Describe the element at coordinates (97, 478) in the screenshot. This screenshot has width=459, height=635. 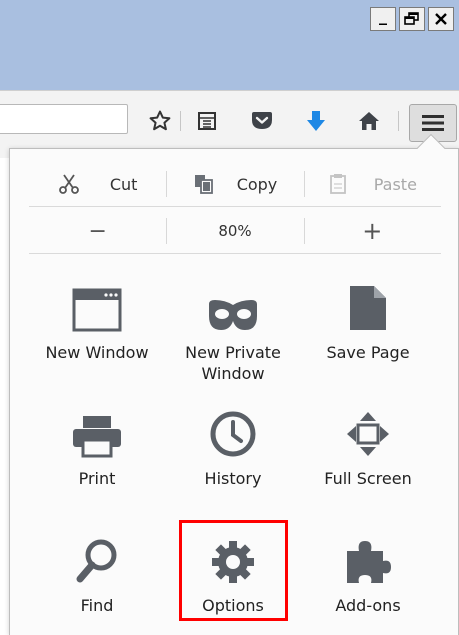
I see `tile-label: Print` at that location.